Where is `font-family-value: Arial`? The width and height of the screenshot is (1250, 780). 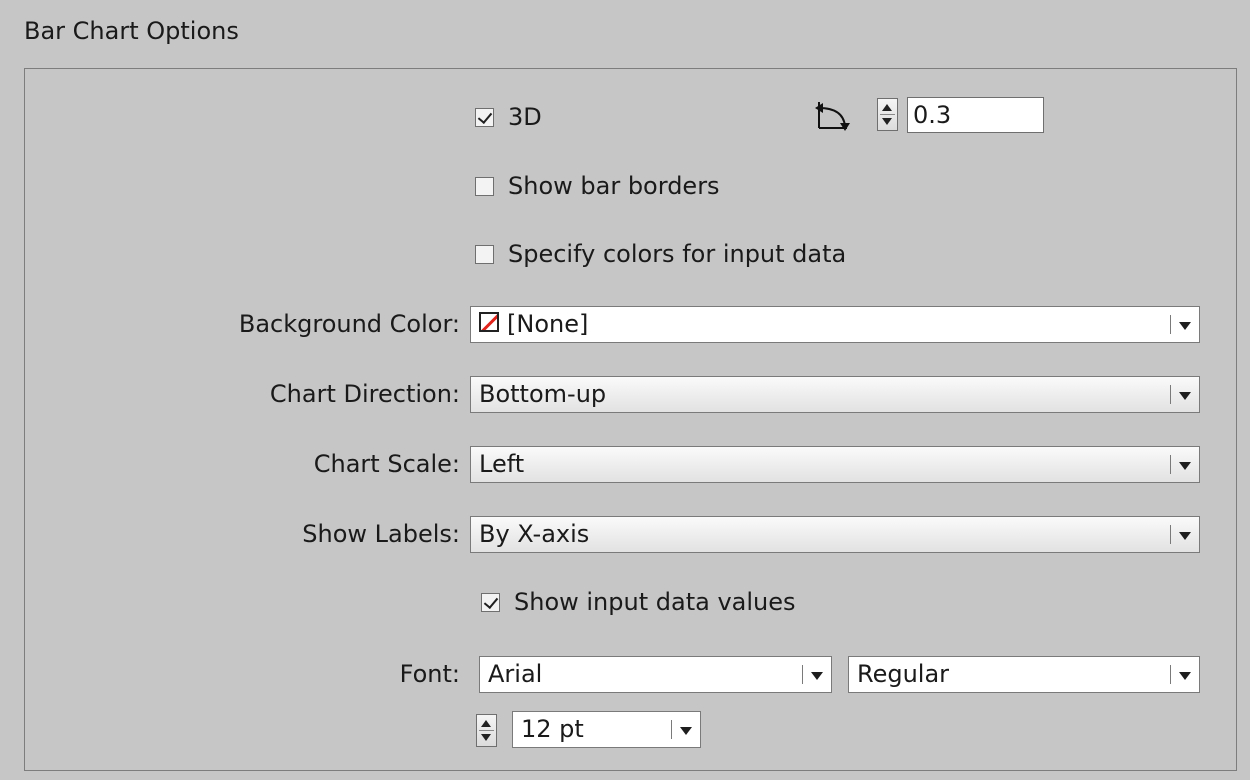 font-family-value: Arial is located at coordinates (515, 674).